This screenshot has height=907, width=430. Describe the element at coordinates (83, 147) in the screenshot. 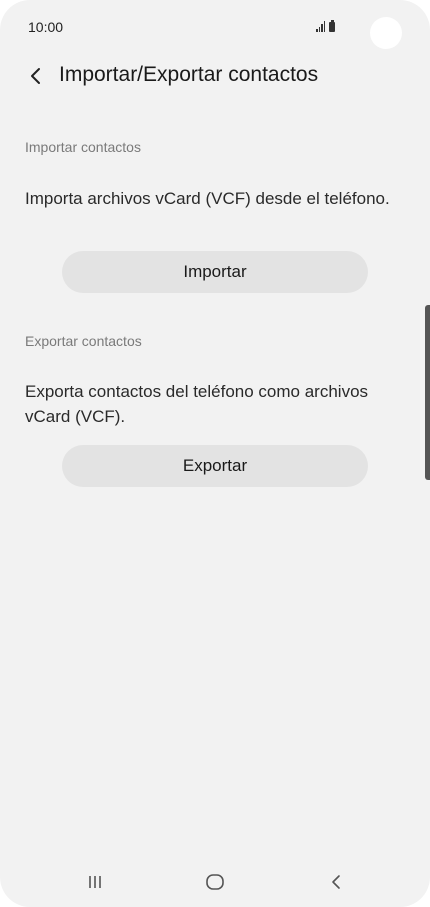

I see `import-section-header: Importar contactos` at that location.